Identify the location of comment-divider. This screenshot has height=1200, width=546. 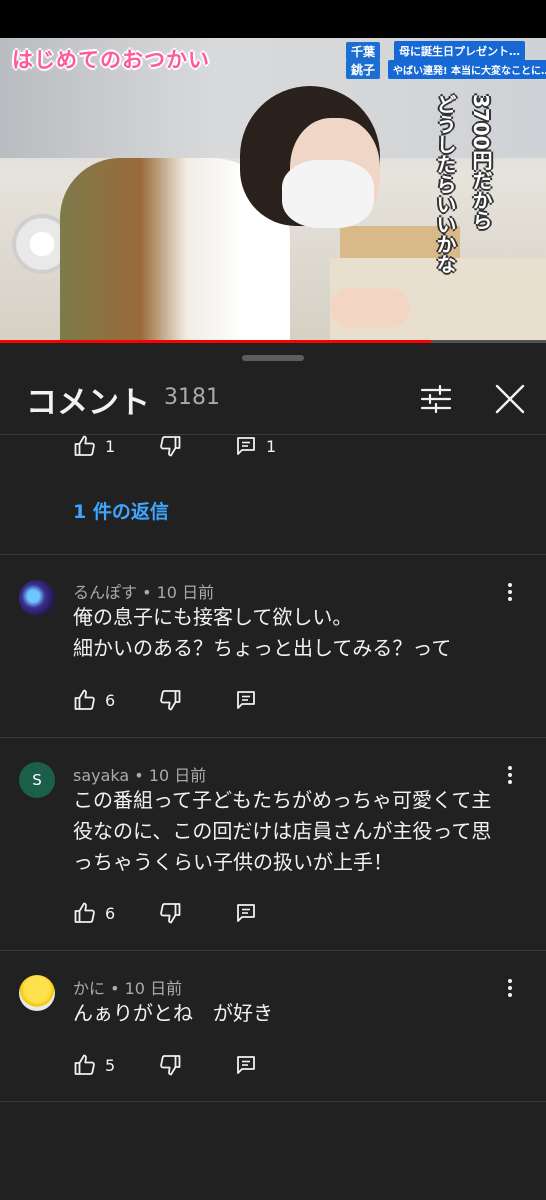
(273, 1101).